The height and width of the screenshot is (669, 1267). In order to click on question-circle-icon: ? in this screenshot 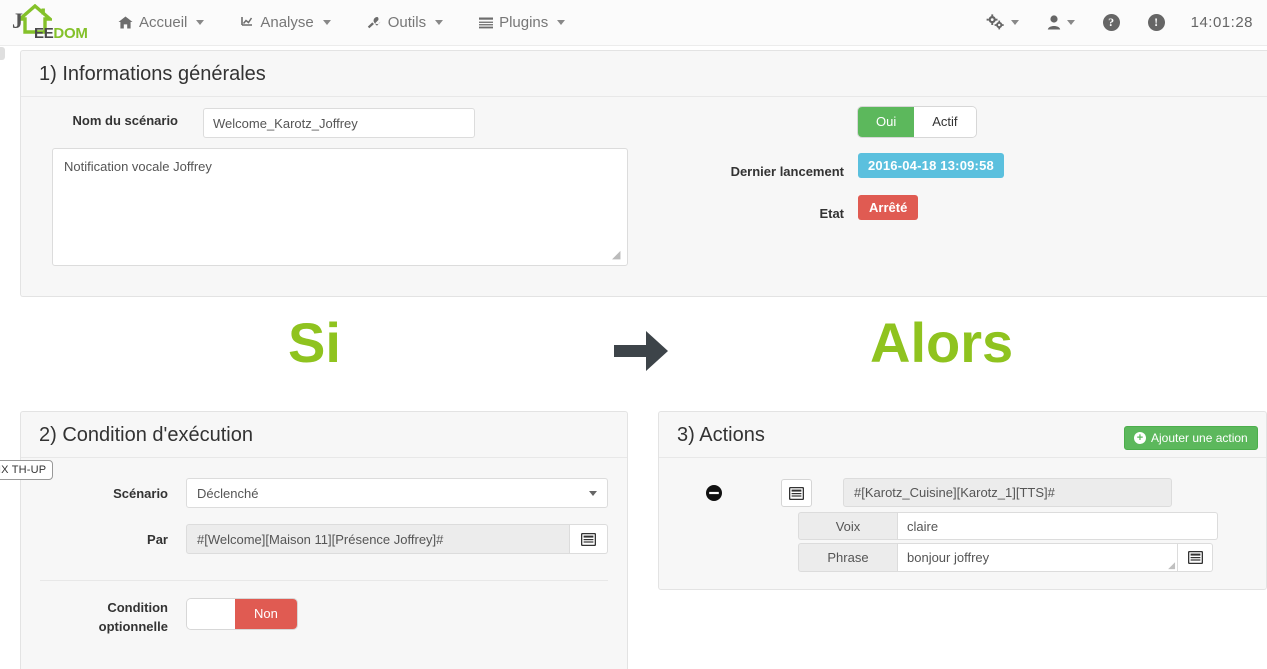, I will do `click(1111, 23)`.